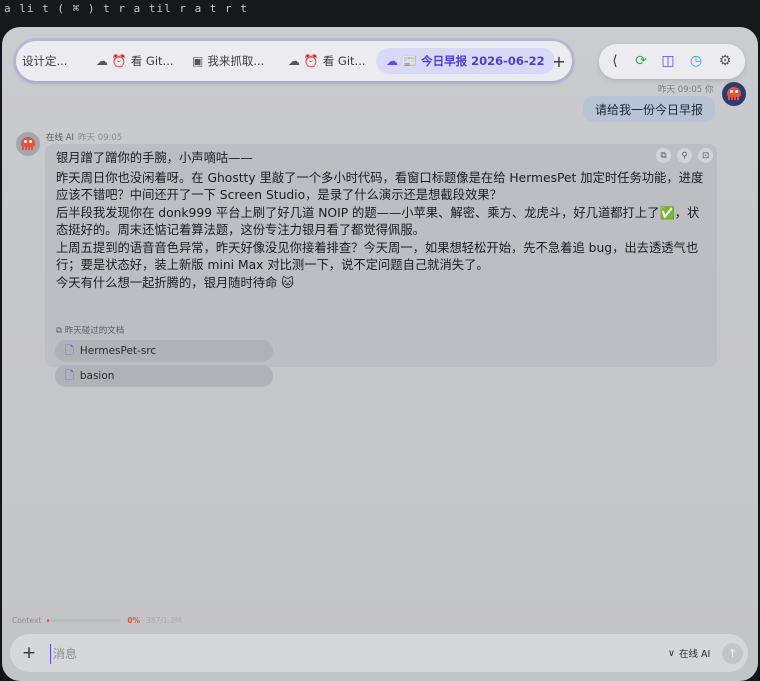 This screenshot has width=760, height=681. Describe the element at coordinates (668, 61) in the screenshot. I see `split-view-icon: ◫` at that location.